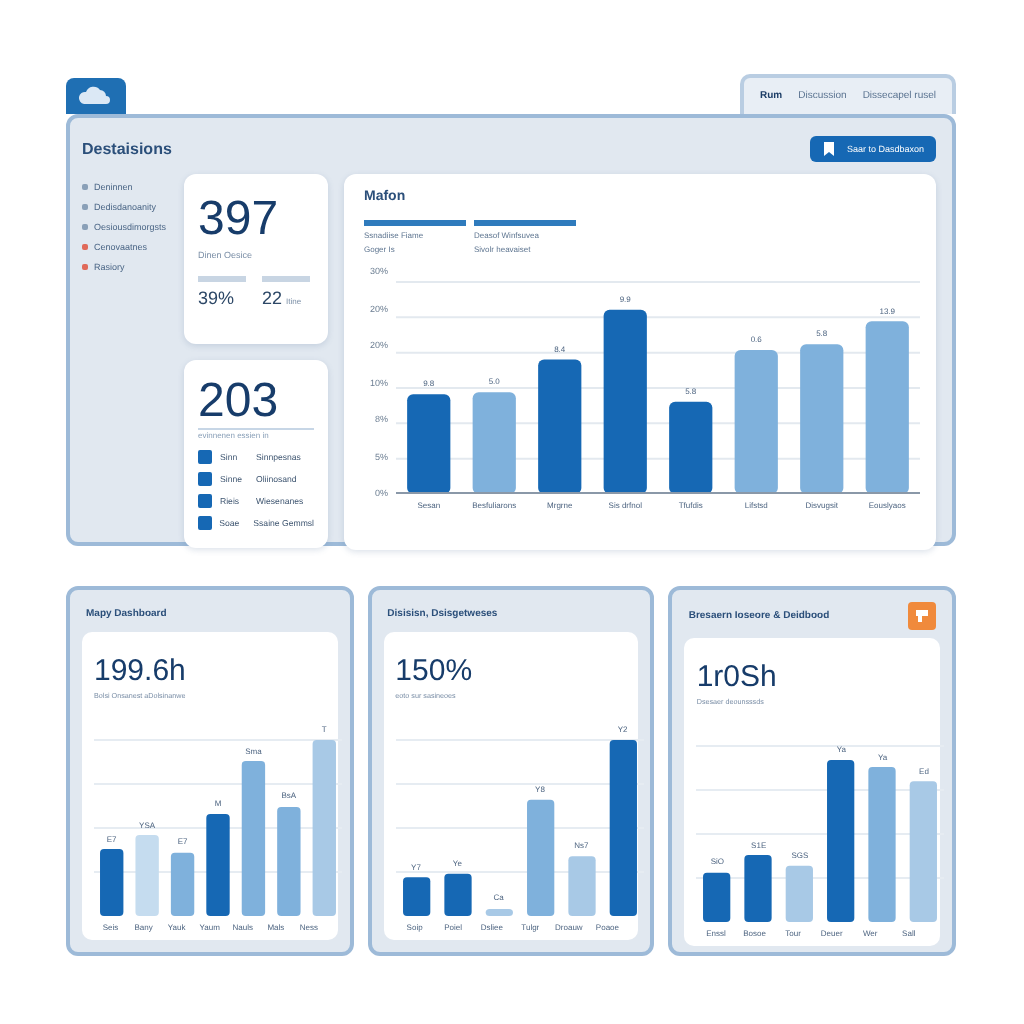 The height and width of the screenshot is (1024, 1024). Describe the element at coordinates (272, 298) in the screenshot. I see `metric-value: 22` at that location.